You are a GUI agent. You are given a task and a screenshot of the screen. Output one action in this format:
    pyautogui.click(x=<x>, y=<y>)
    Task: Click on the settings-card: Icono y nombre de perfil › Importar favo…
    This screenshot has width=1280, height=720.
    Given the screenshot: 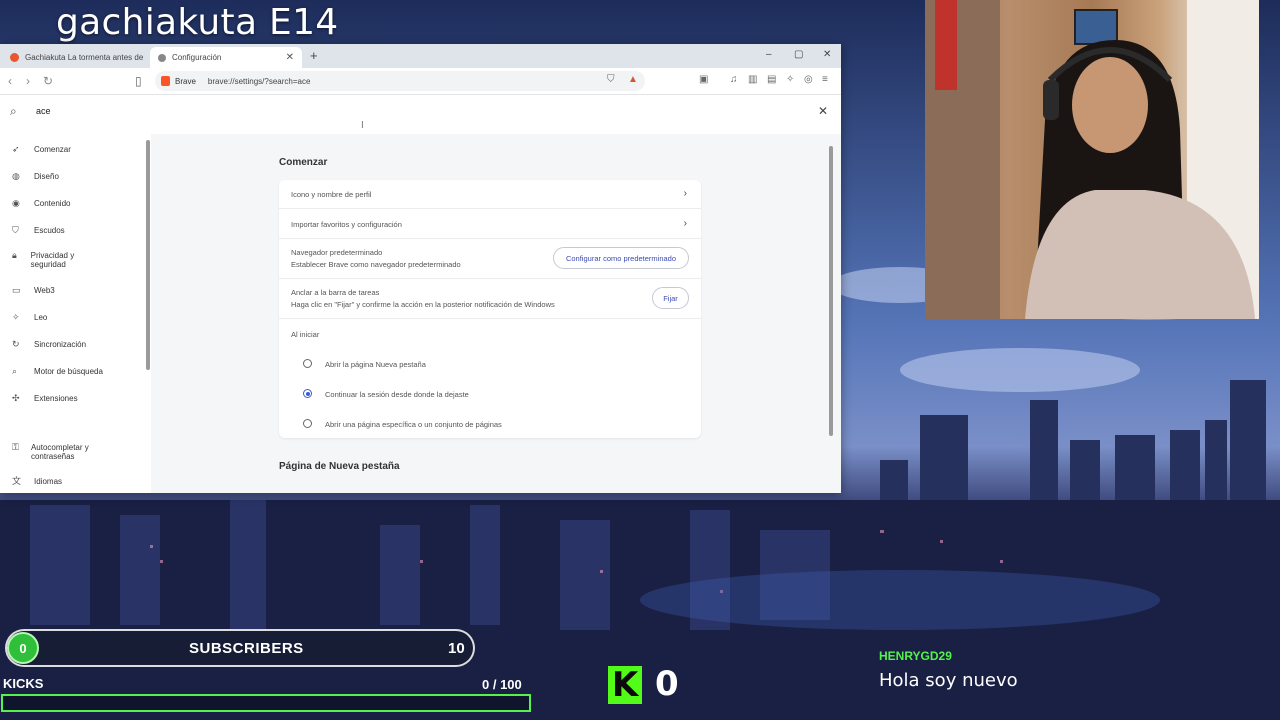 What is the action you would take?
    pyautogui.click(x=490, y=309)
    